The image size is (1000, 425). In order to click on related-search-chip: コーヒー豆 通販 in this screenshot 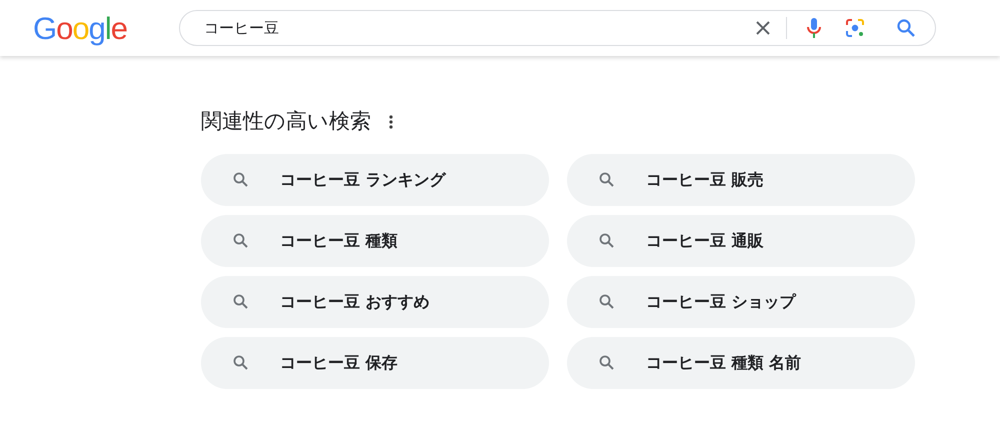, I will do `click(741, 240)`.